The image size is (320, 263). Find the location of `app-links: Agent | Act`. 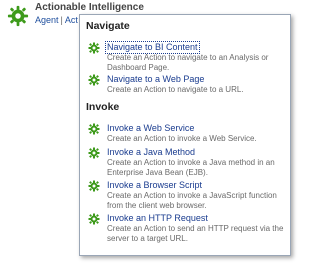

app-links: Agent | Act is located at coordinates (56, 20).